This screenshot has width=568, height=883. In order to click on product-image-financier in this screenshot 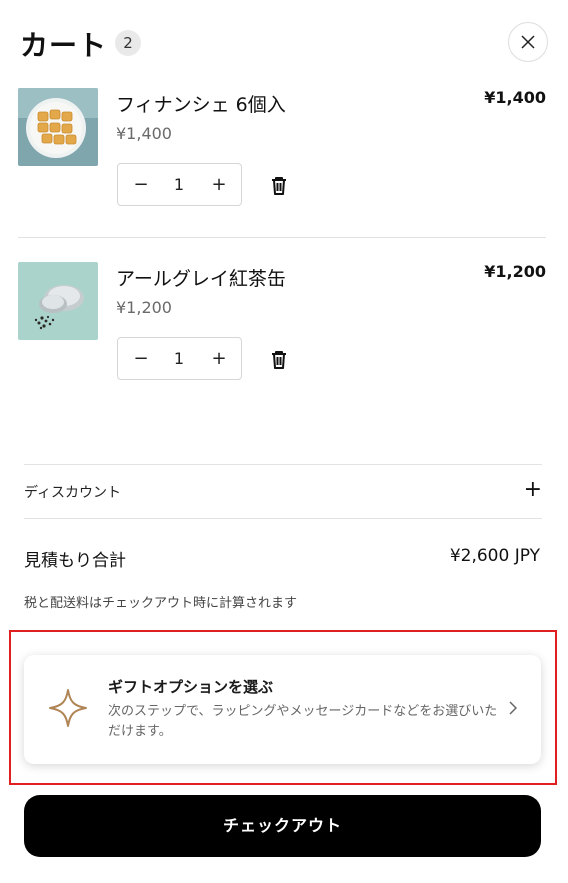, I will do `click(58, 127)`.